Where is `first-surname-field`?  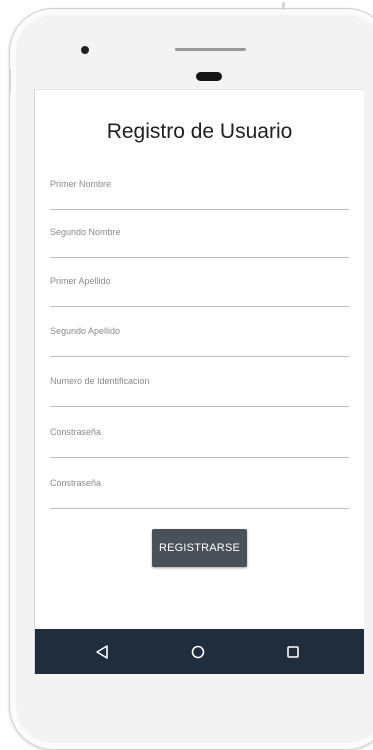
first-surname-field is located at coordinates (199, 291).